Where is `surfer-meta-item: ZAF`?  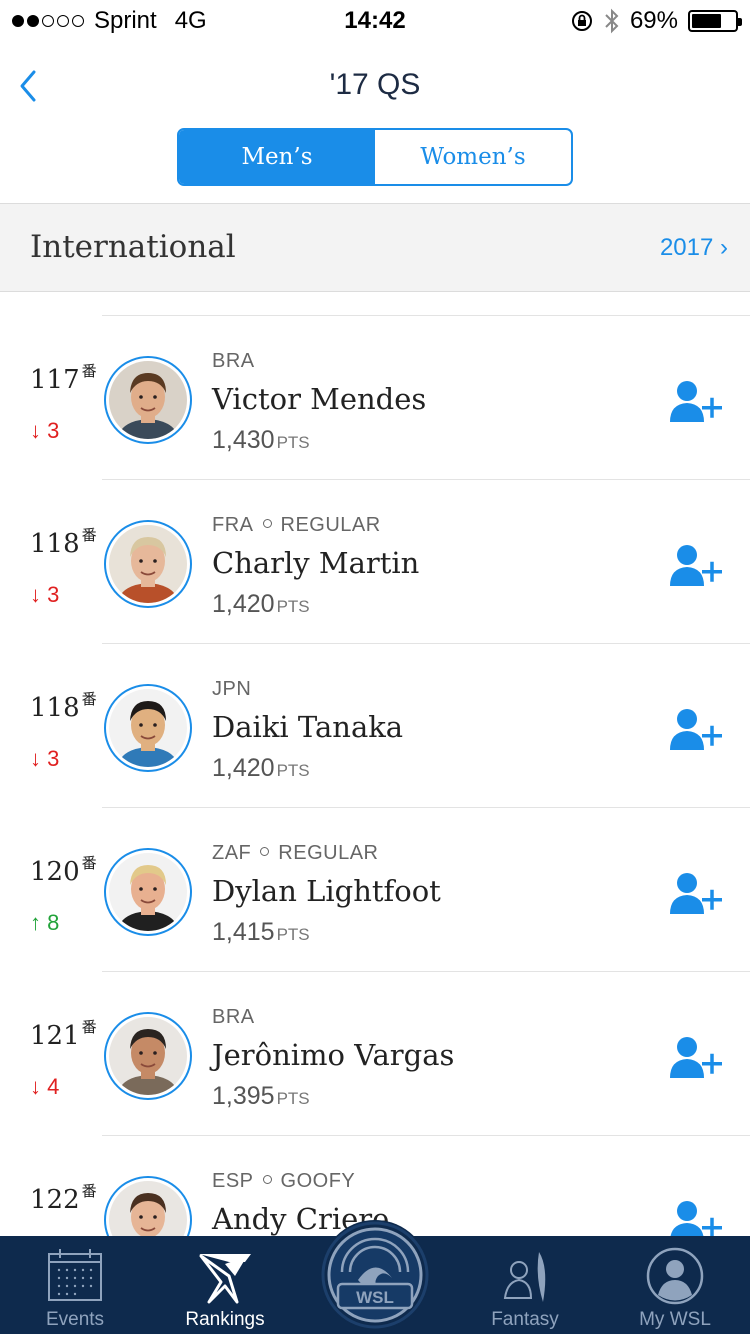 surfer-meta-item: ZAF is located at coordinates (232, 853).